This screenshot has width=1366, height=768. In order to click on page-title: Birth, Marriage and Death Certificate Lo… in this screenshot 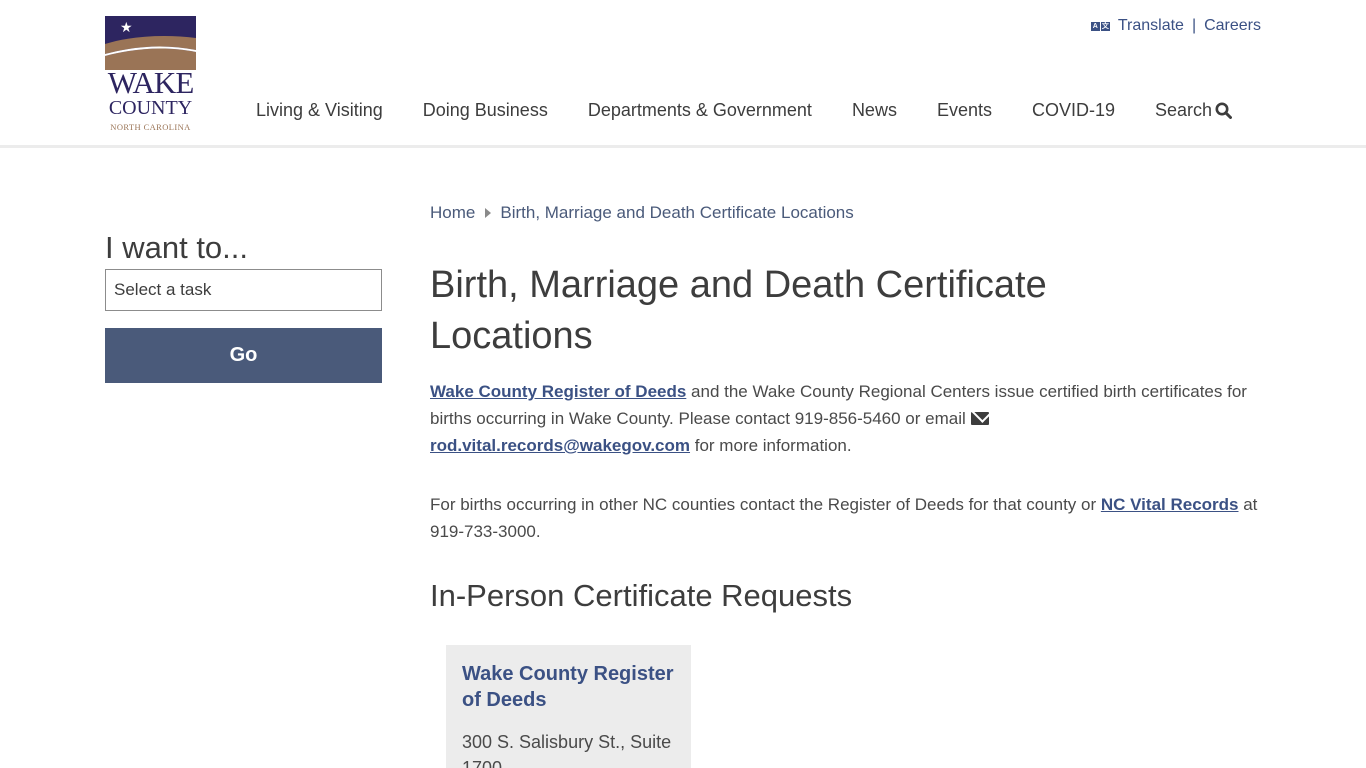, I will do `click(738, 310)`.